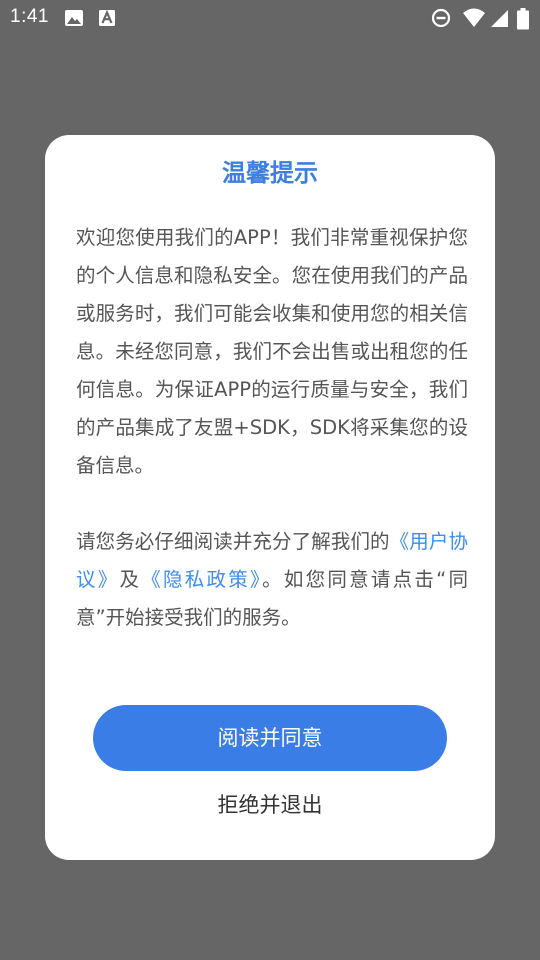 The image size is (540, 960). I want to click on signal-icon, so click(499, 18).